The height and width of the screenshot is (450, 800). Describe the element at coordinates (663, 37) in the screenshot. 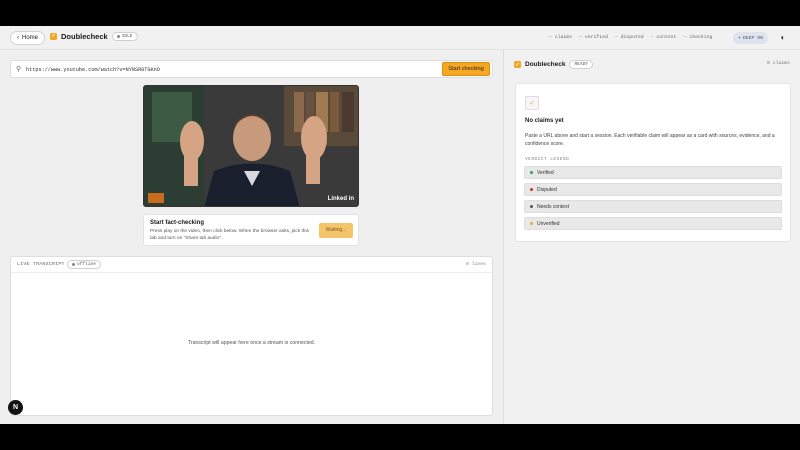

I see `legend-context: context` at that location.